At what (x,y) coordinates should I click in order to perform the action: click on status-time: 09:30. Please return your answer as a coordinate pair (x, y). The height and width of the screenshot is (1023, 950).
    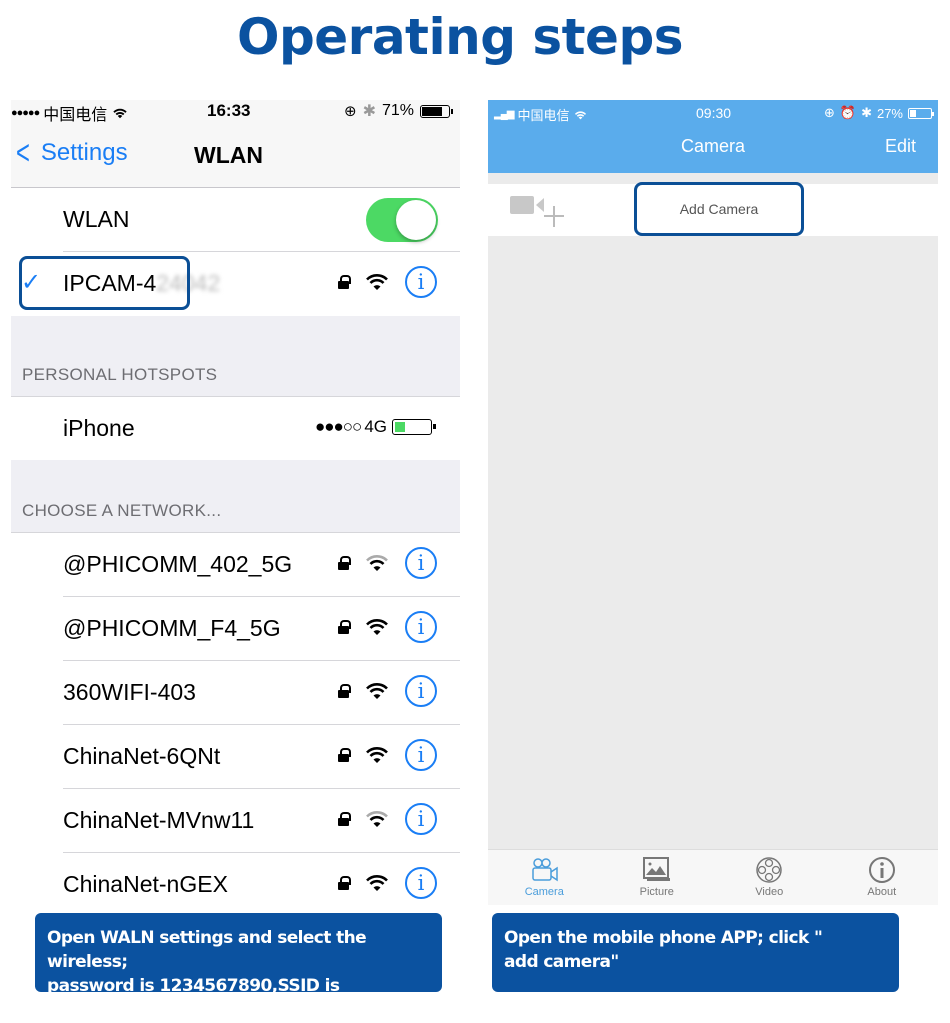
    Looking at the image, I should click on (714, 113).